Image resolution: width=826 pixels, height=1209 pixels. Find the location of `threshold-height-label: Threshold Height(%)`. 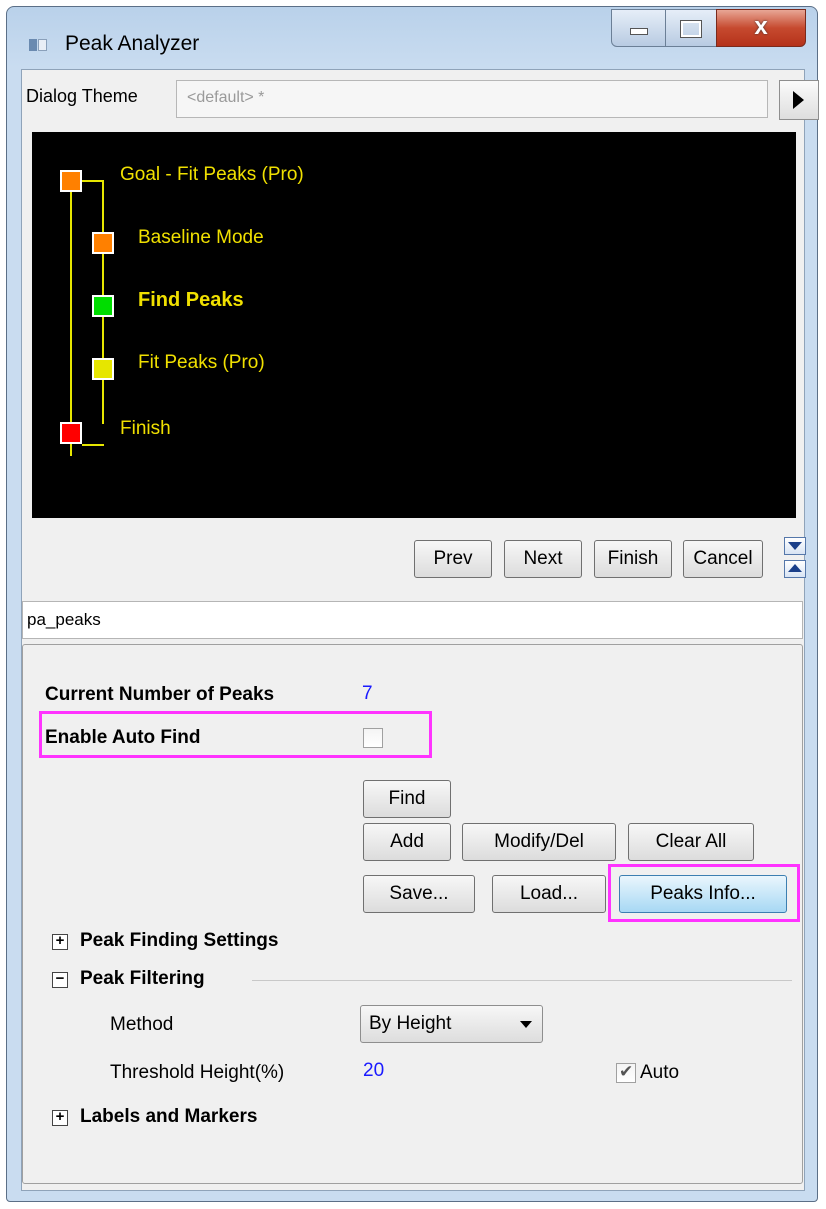

threshold-height-label: Threshold Height(%) is located at coordinates (197, 1072).